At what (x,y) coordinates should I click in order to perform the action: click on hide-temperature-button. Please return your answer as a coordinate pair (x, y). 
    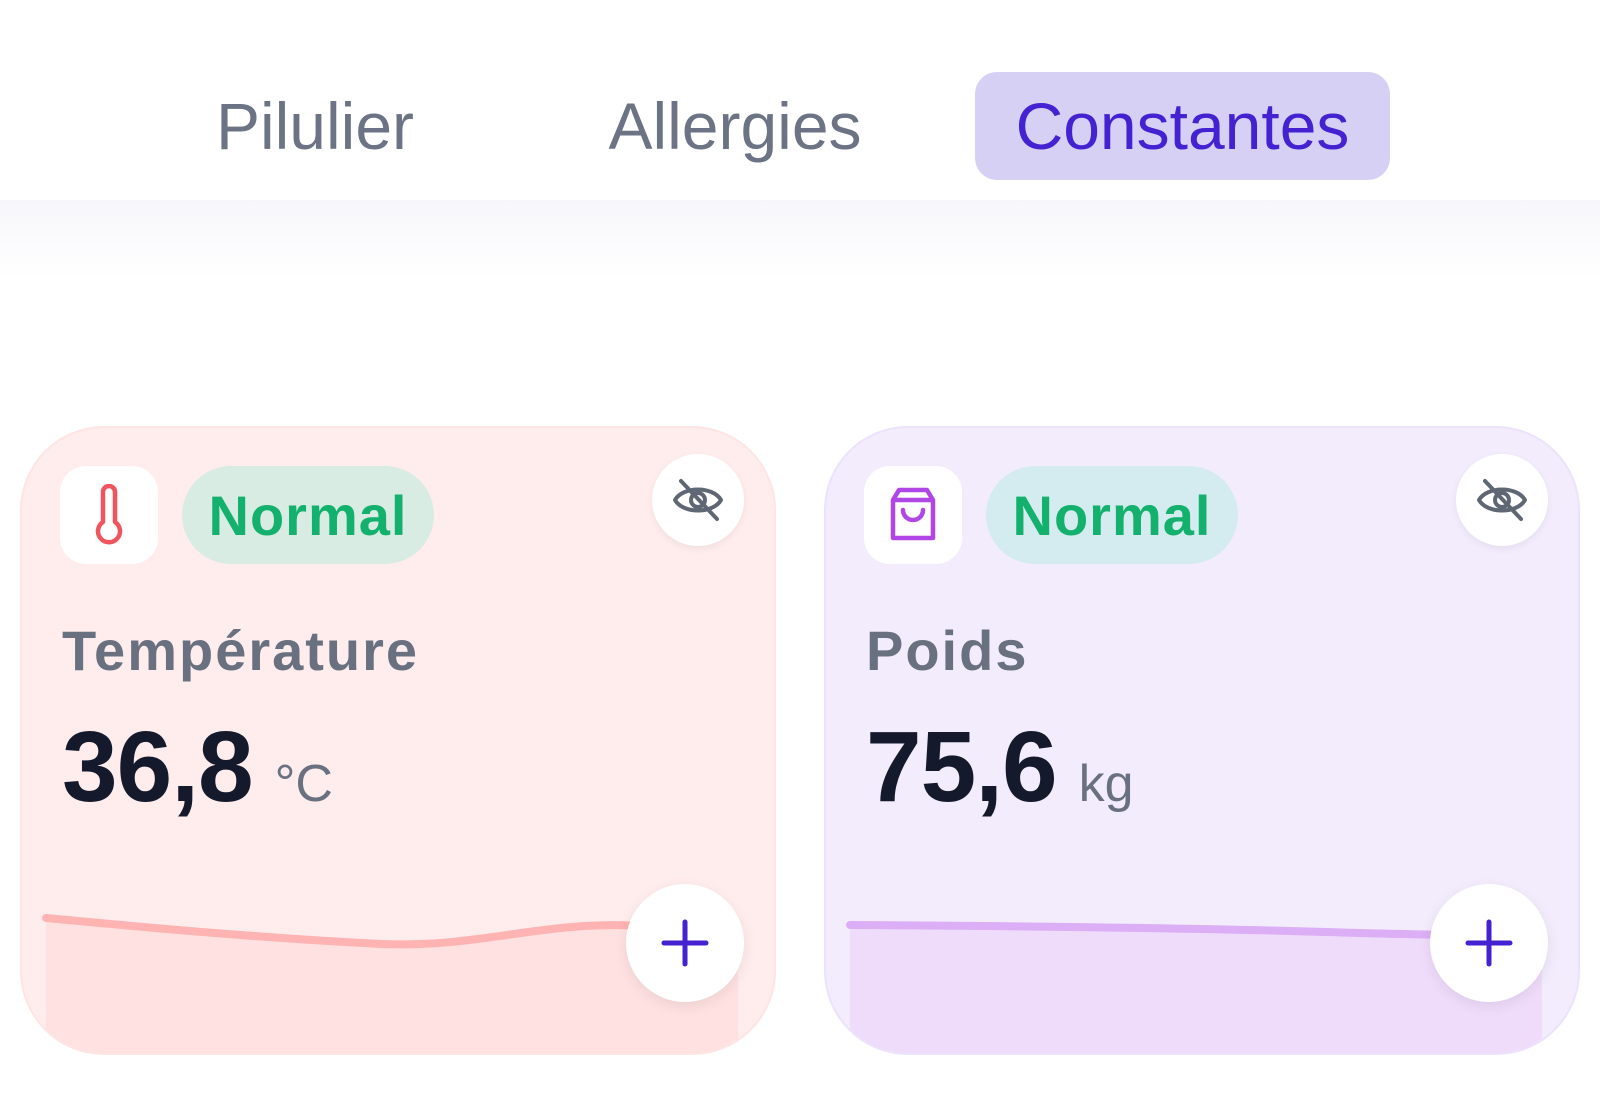
    Looking at the image, I should click on (698, 500).